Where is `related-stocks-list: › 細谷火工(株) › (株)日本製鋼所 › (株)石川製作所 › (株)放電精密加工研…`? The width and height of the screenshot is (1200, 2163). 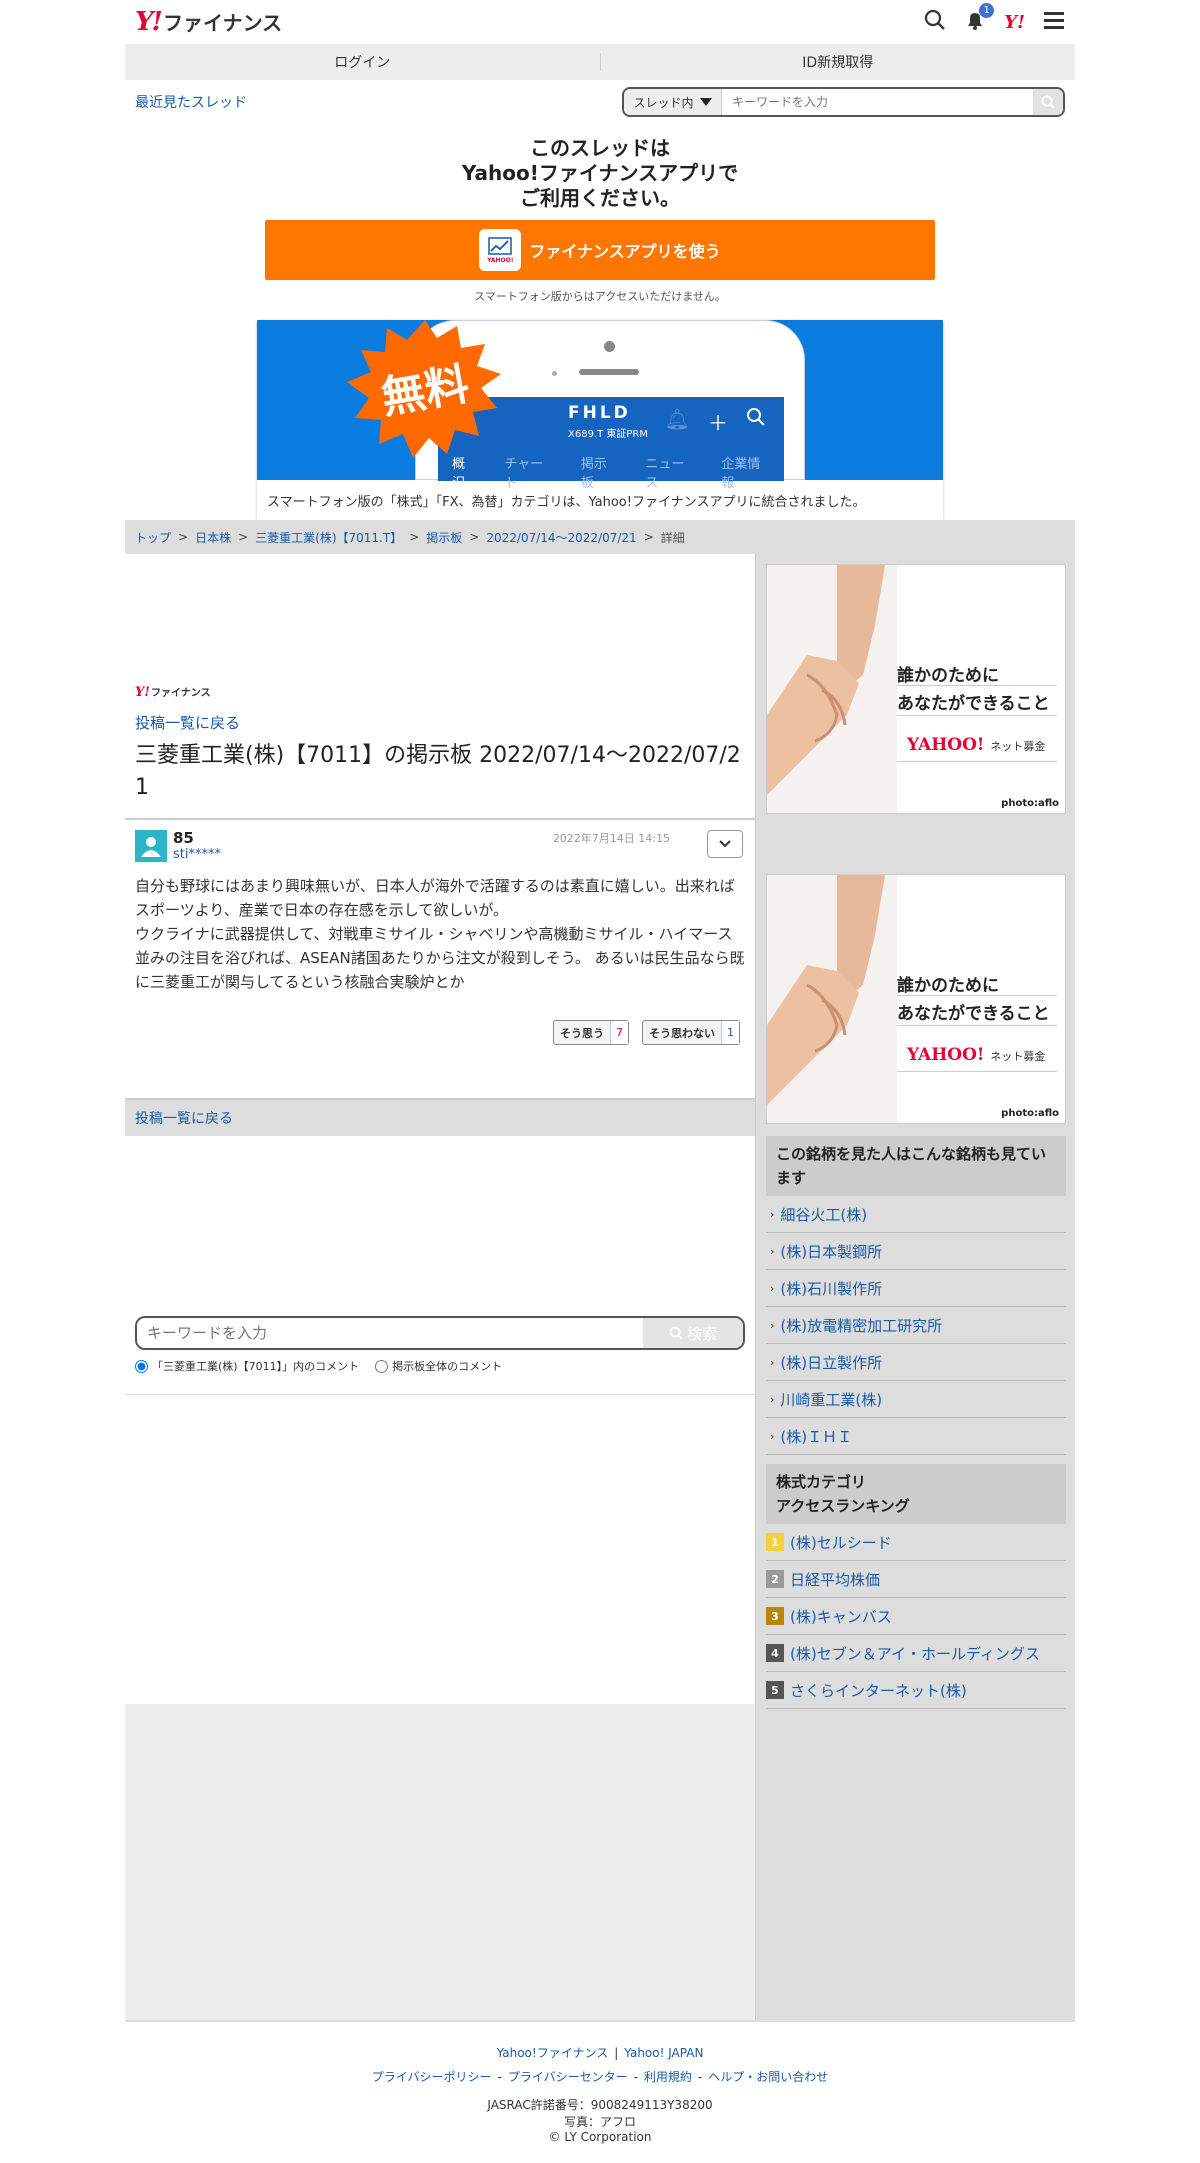 related-stocks-list: › 細谷火工(株) › (株)日本製鋼所 › (株)石川製作所 › (株)放電精密加工研… is located at coordinates (916, 1325).